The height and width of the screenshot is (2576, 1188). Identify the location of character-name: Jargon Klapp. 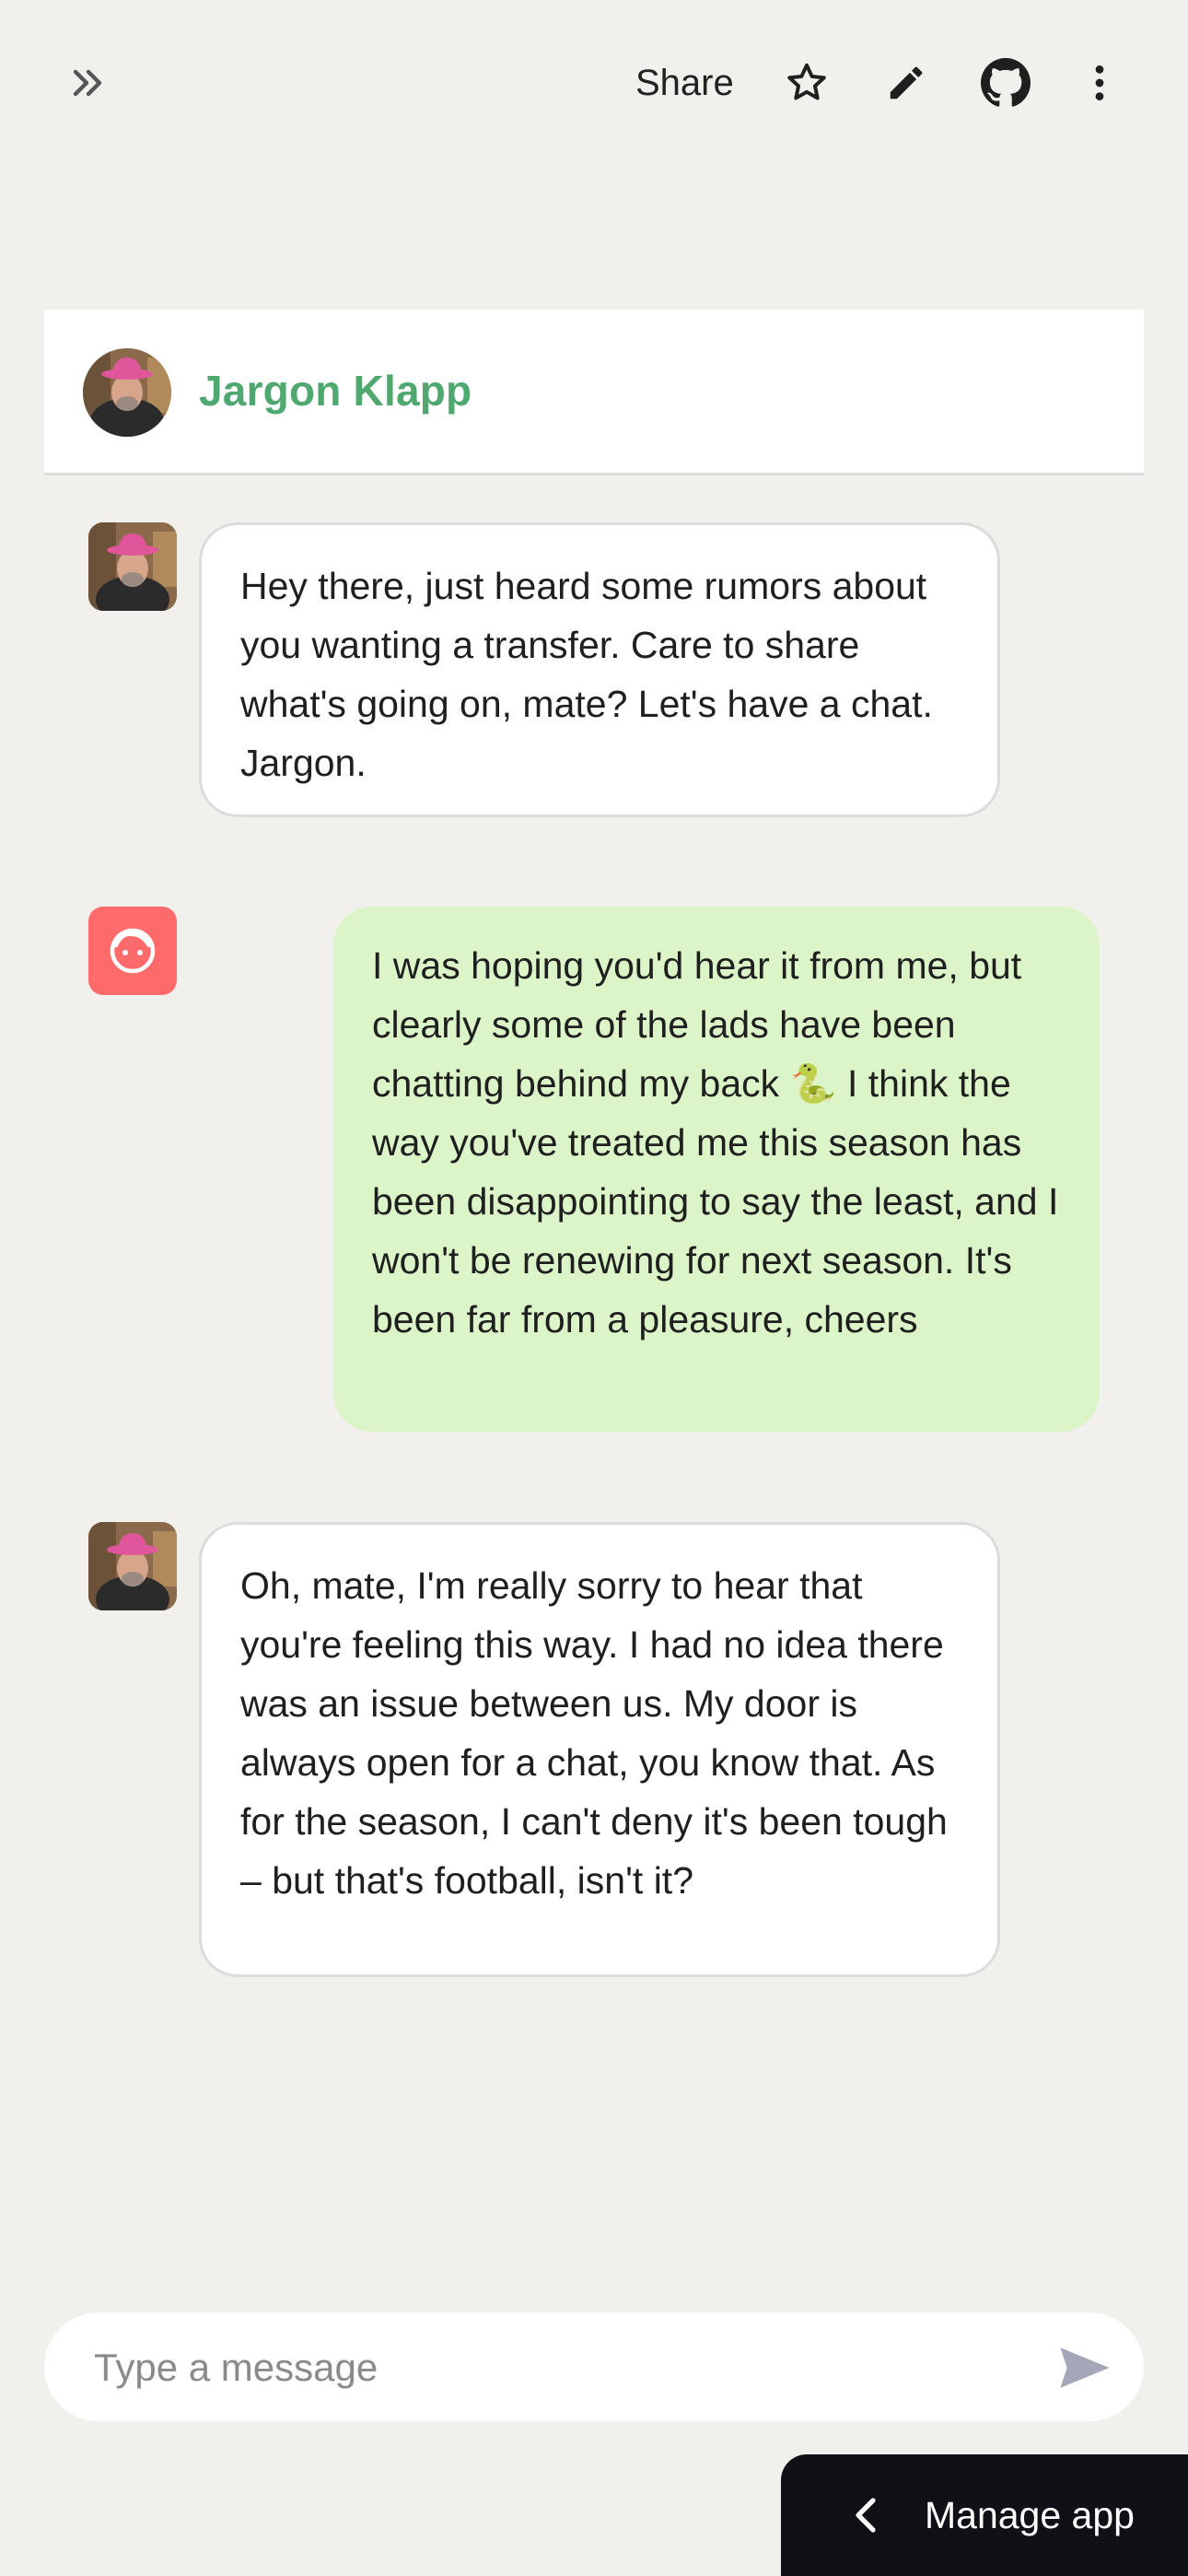
(335, 391).